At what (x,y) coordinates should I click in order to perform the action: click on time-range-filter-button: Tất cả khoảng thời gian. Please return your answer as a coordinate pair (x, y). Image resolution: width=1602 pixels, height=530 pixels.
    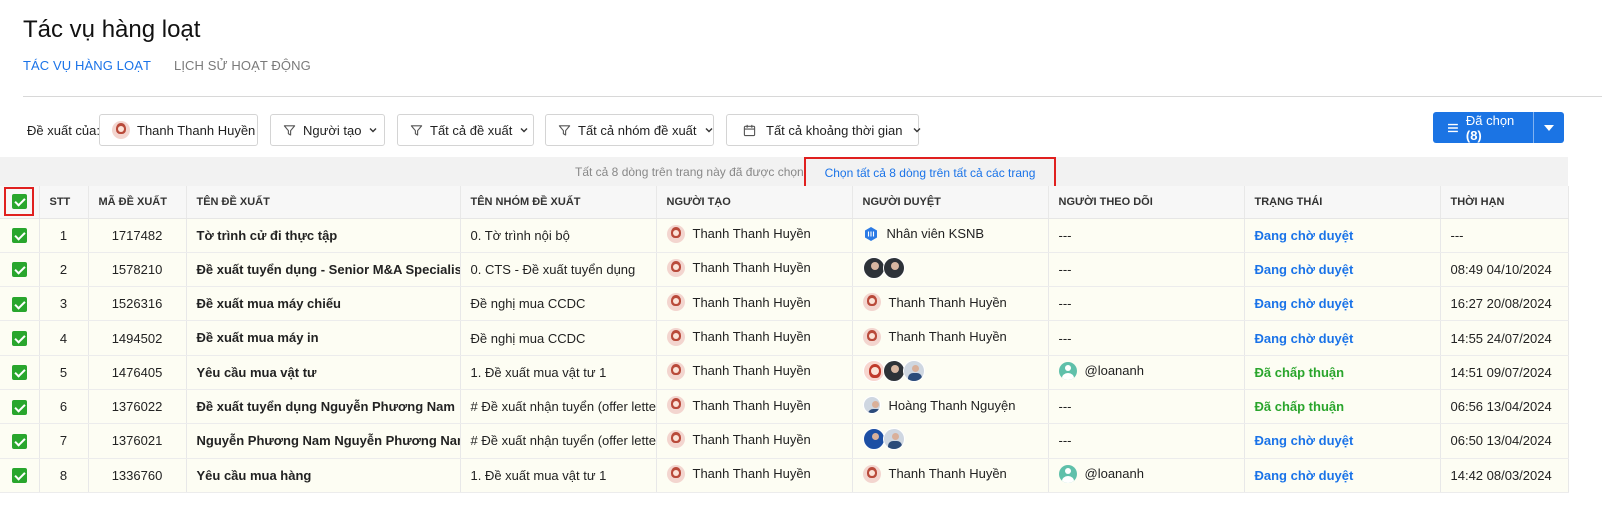
    Looking at the image, I should click on (823, 130).